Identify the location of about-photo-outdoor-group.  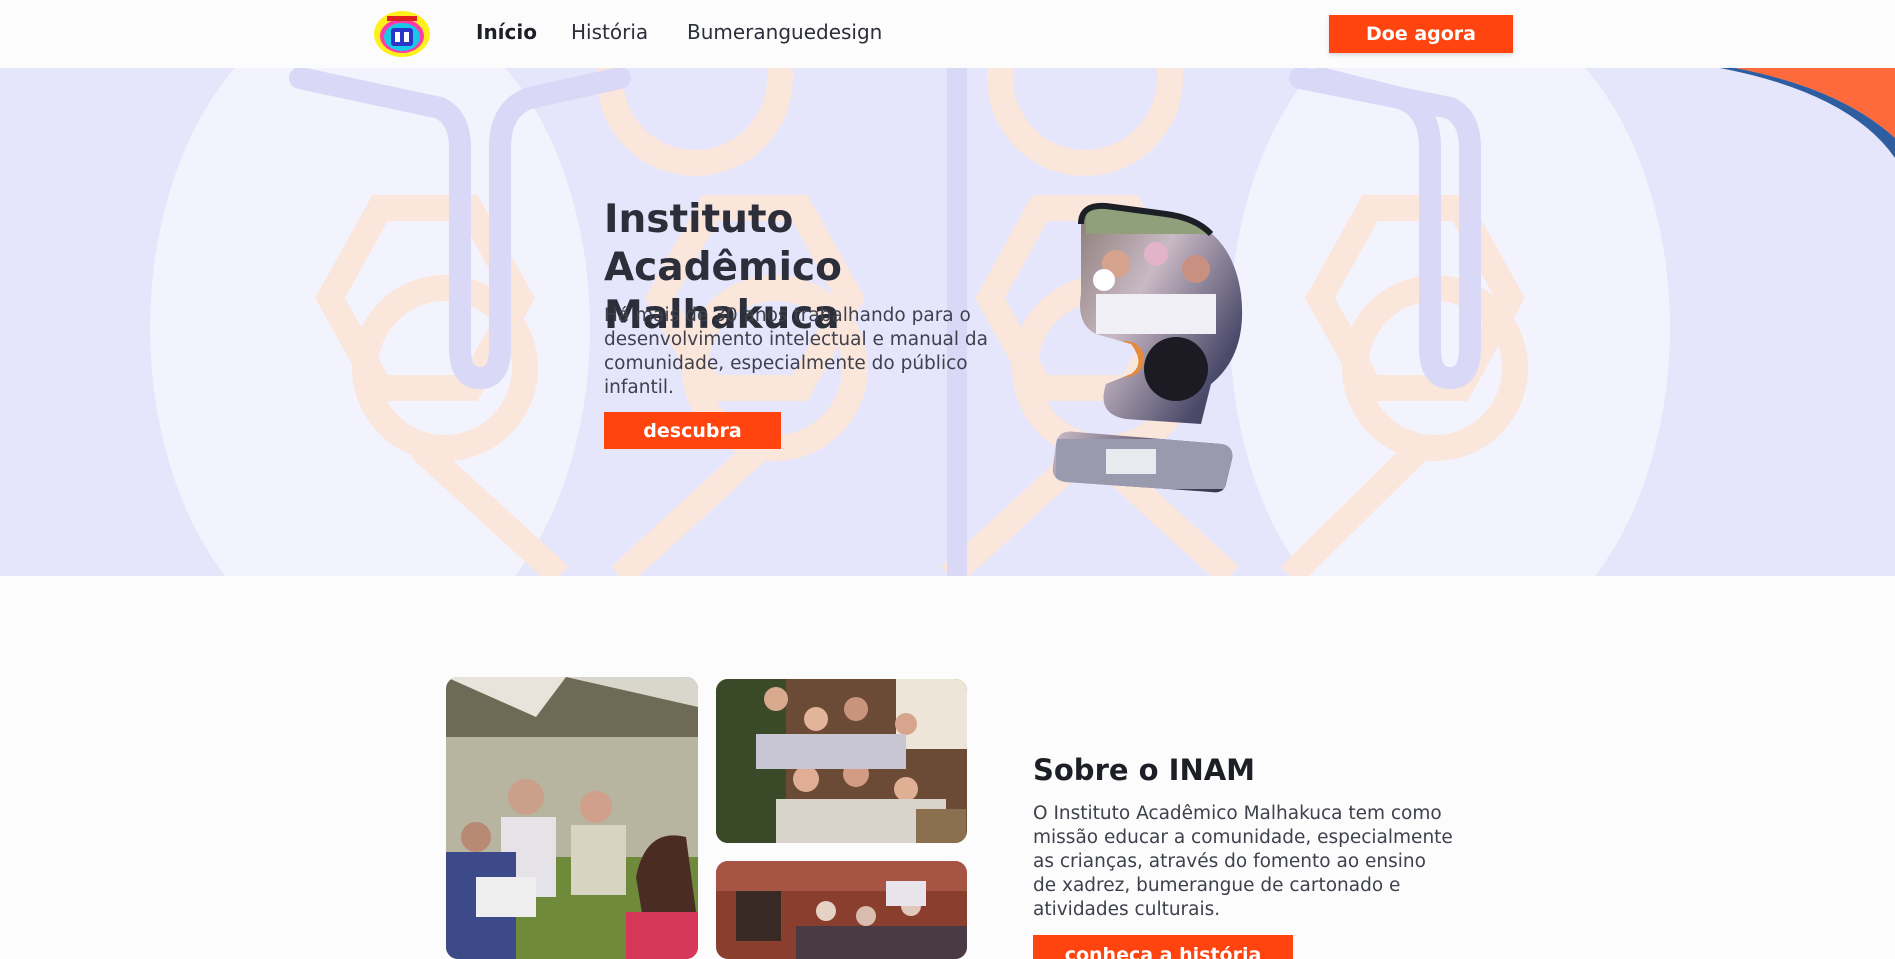
(572, 818).